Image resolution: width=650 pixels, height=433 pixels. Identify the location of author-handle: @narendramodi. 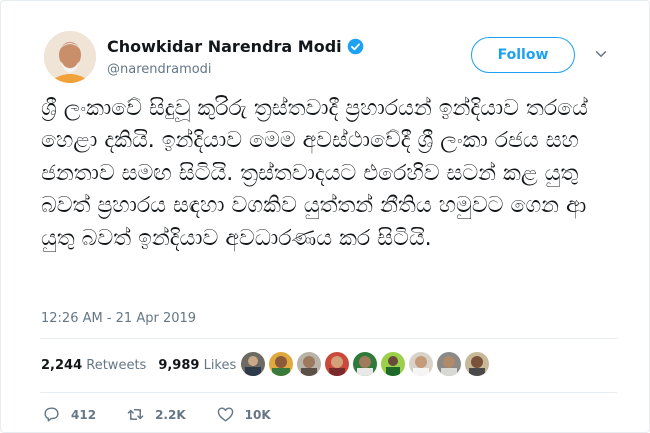
(235, 69).